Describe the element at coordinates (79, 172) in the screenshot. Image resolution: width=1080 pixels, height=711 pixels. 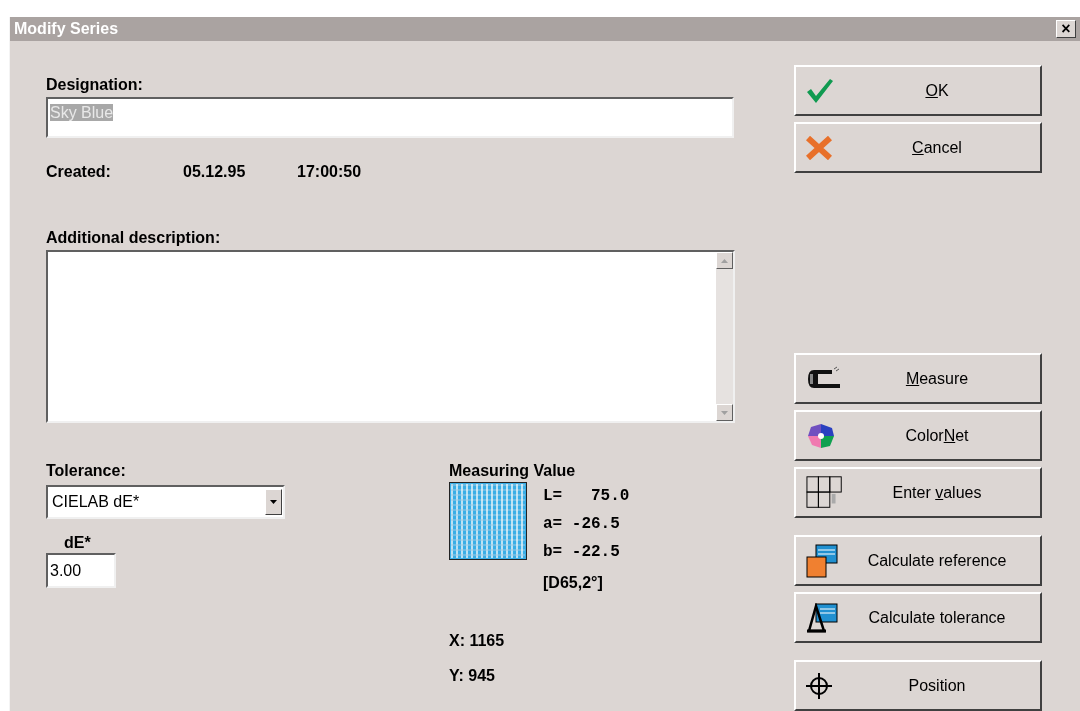
I see `created-label: Created:` at that location.